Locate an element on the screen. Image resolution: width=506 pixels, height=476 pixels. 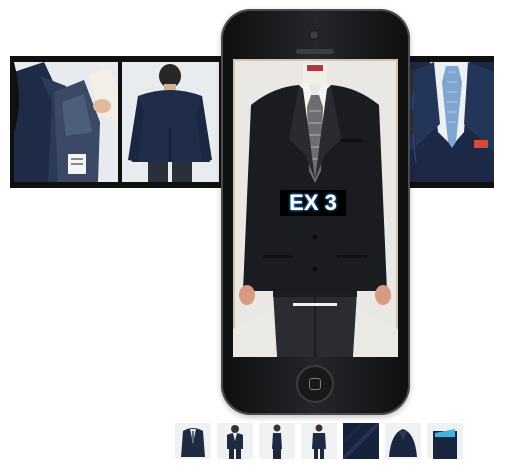
thumbnail-strip is located at coordinates (320, 441).